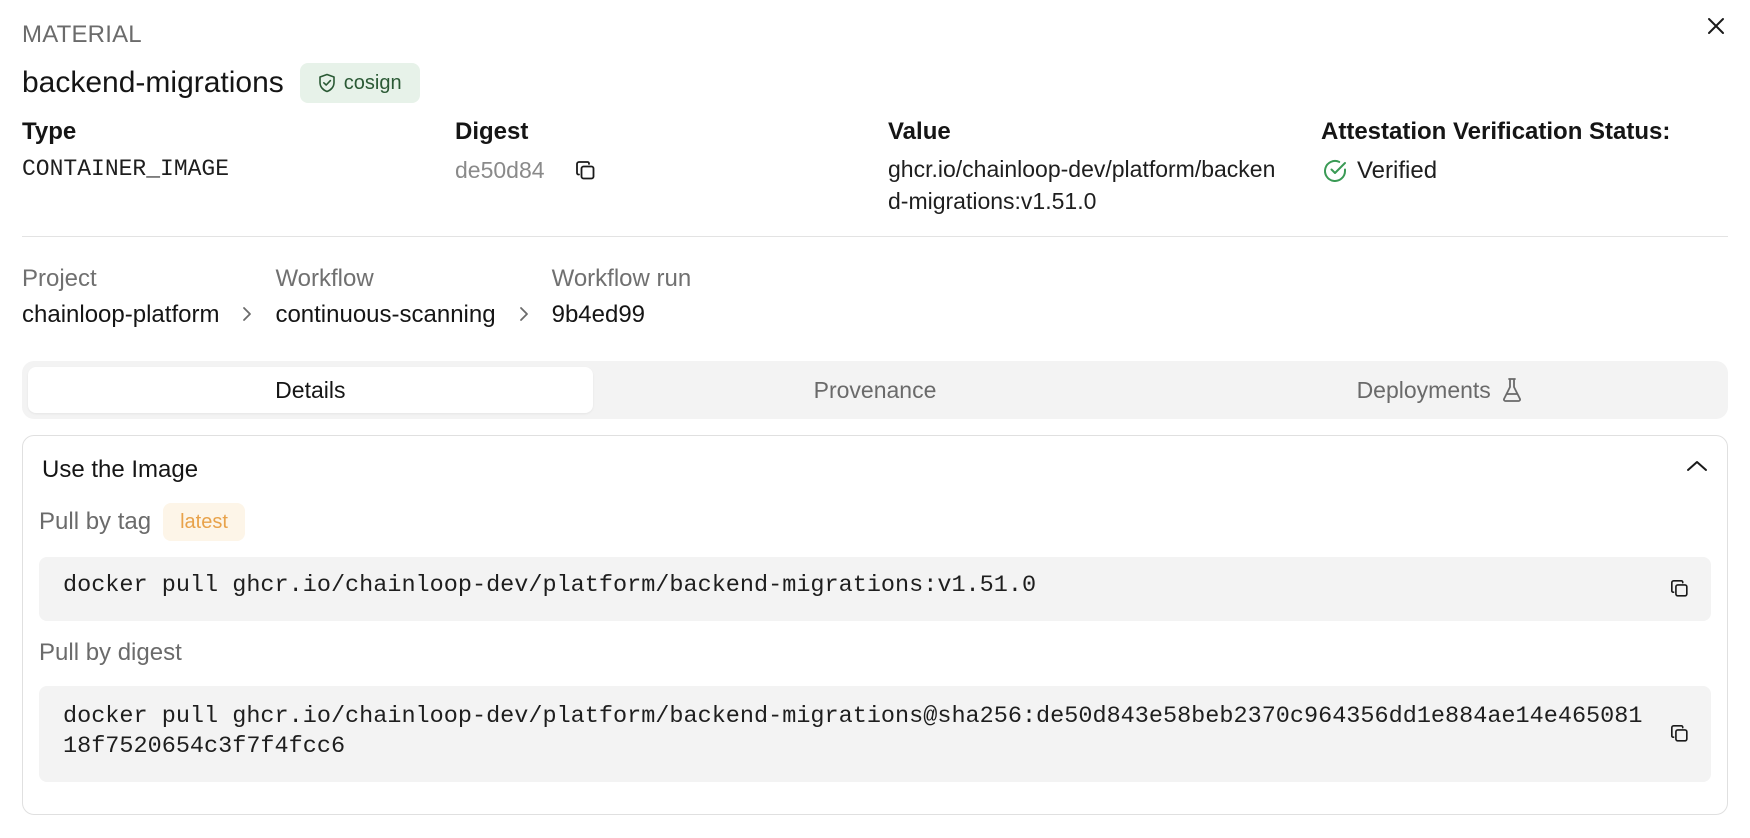 The height and width of the screenshot is (838, 1750). Describe the element at coordinates (622, 298) in the screenshot. I see `crumb-run: Workflow run 9b4ed99` at that location.